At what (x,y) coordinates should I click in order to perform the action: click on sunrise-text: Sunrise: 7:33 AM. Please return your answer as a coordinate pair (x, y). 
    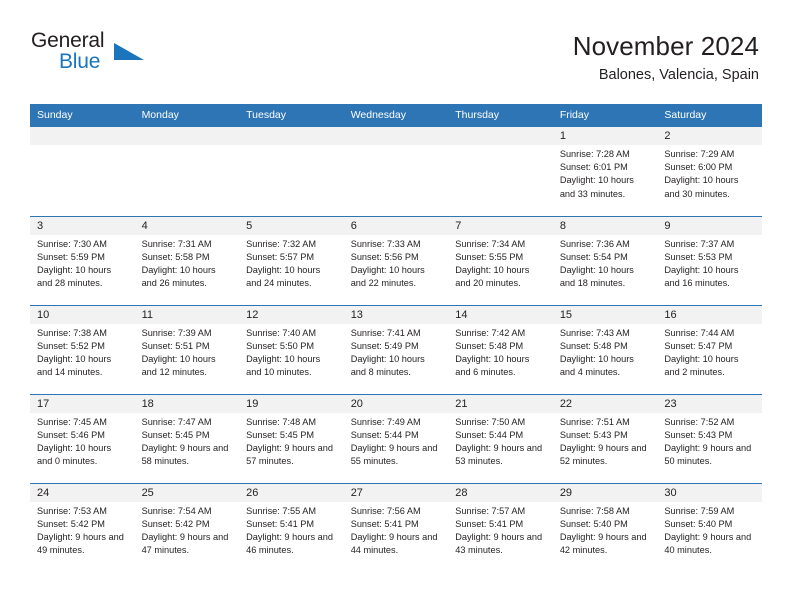
    Looking at the image, I should click on (385, 243).